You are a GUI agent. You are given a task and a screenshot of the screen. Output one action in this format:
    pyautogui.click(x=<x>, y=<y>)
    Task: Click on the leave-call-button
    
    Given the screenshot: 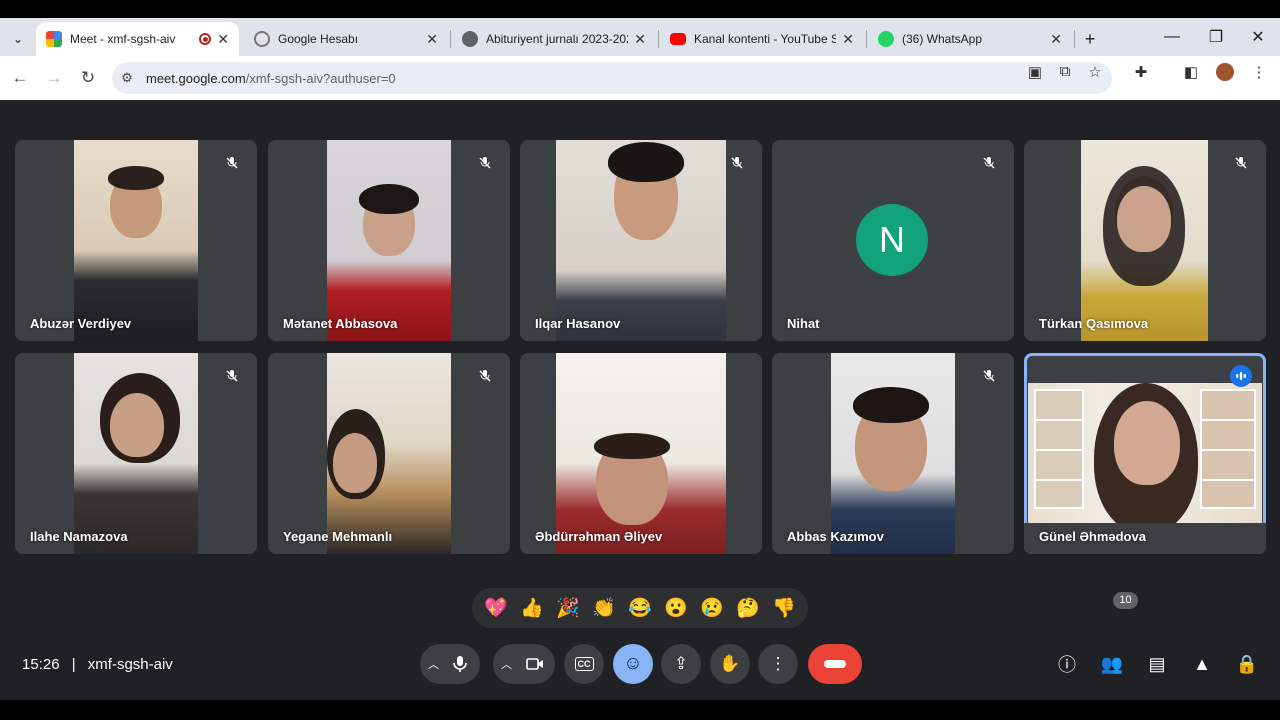 What is the action you would take?
    pyautogui.click(x=835, y=664)
    